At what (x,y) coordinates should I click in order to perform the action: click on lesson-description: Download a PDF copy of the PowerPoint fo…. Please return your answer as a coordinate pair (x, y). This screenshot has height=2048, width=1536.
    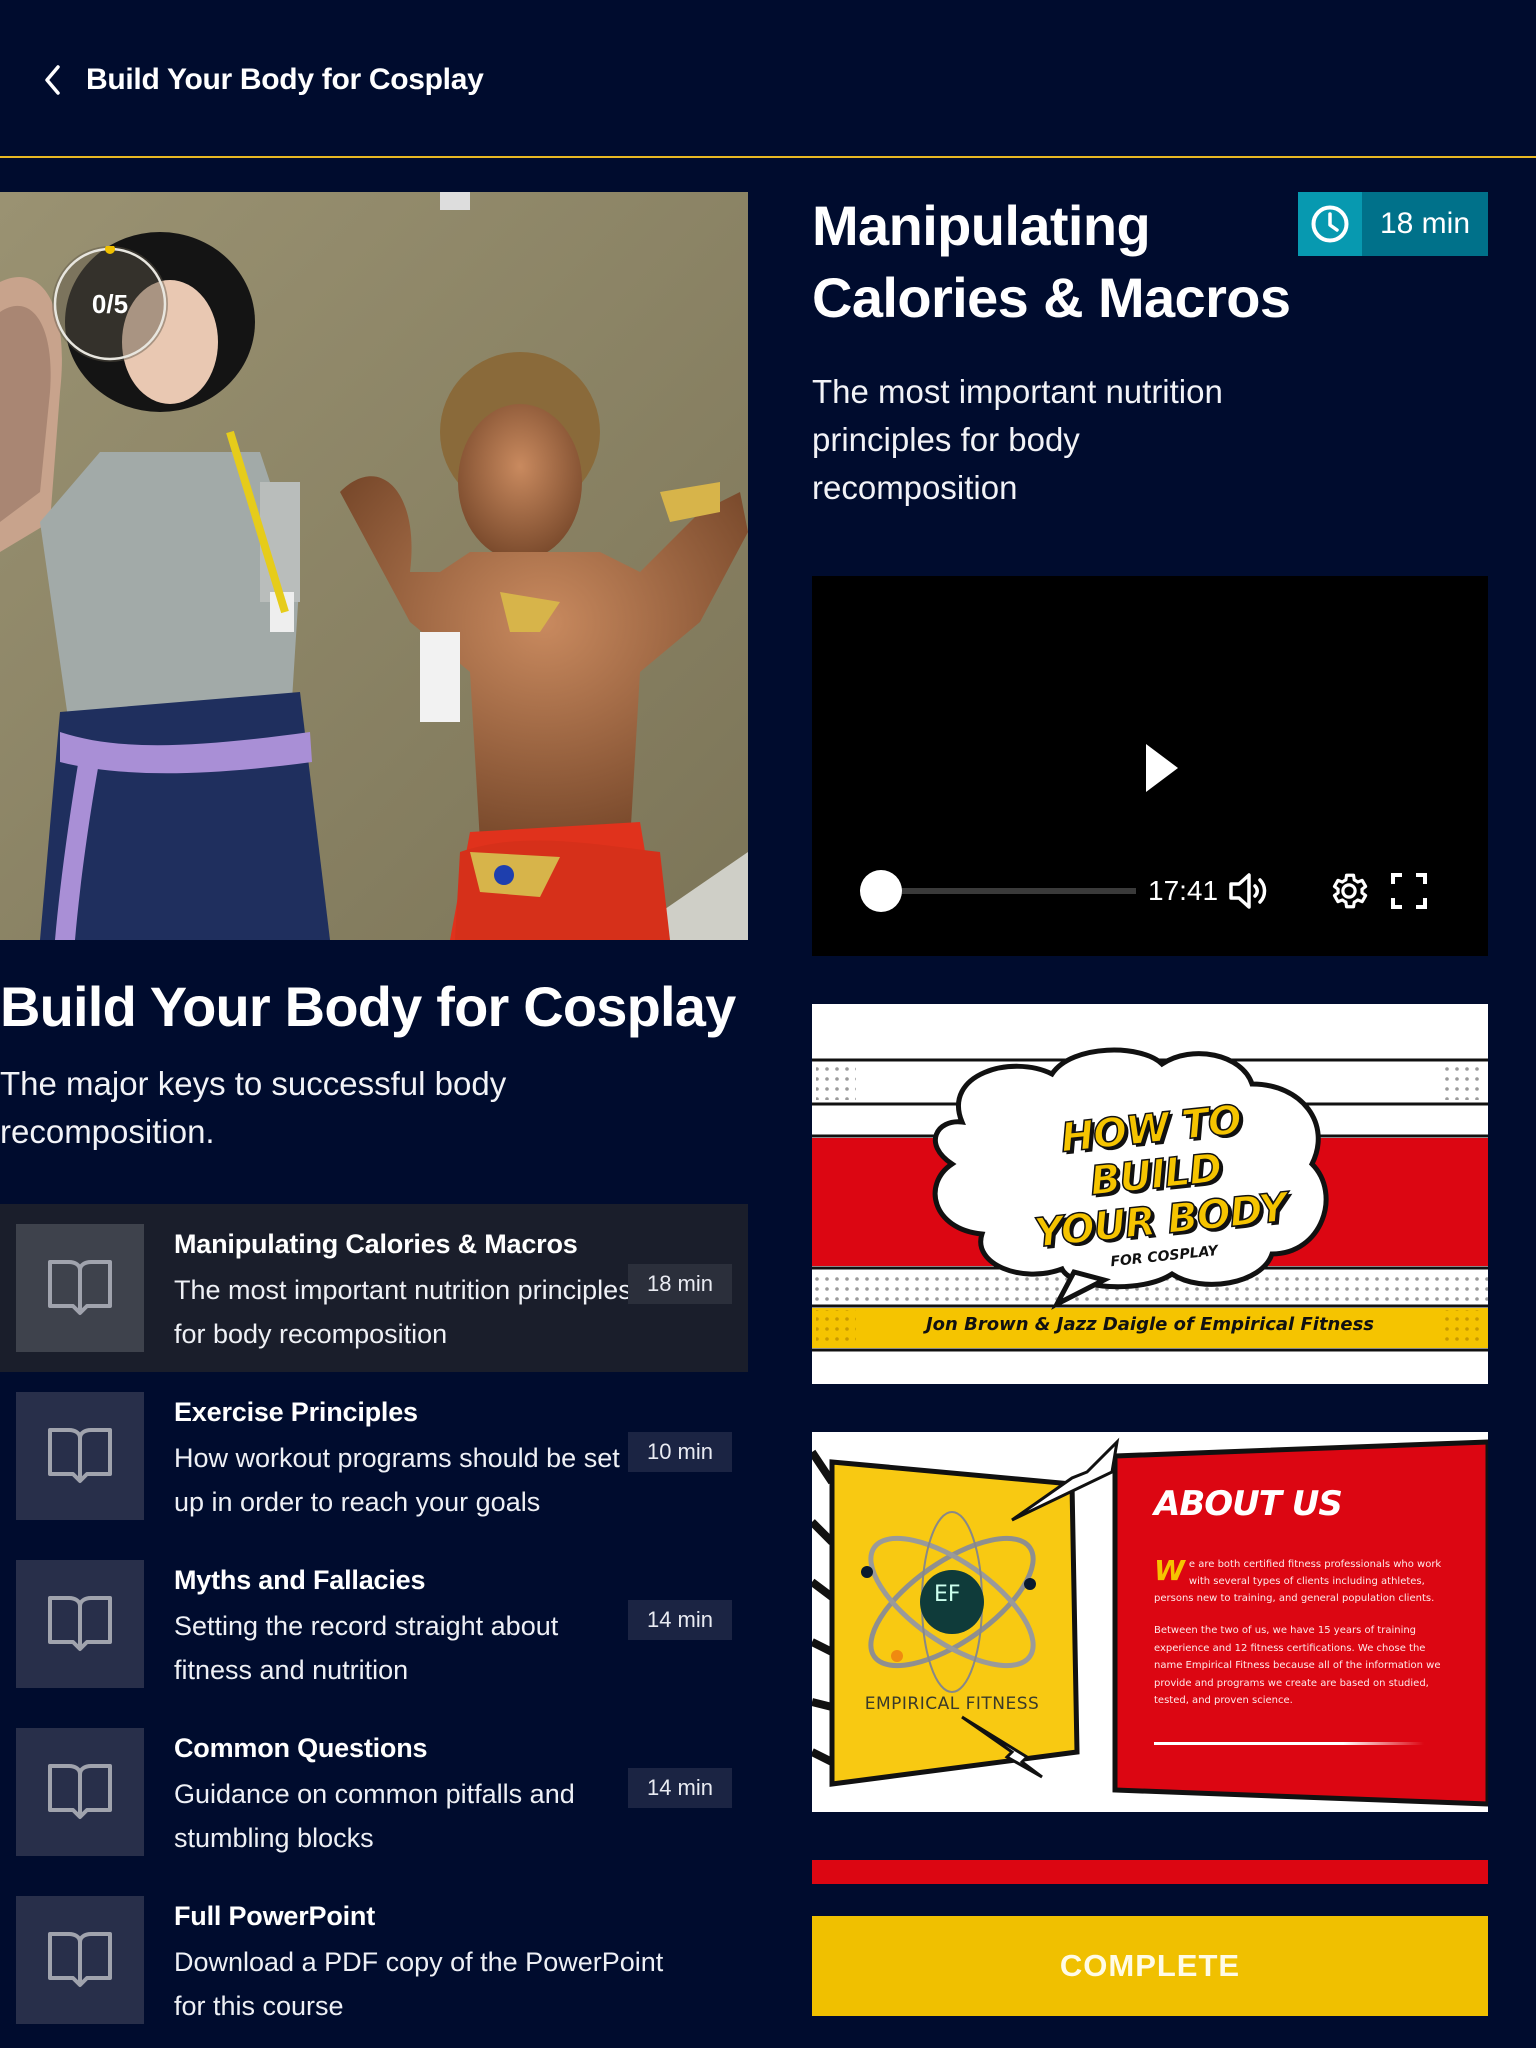
    Looking at the image, I should click on (419, 1984).